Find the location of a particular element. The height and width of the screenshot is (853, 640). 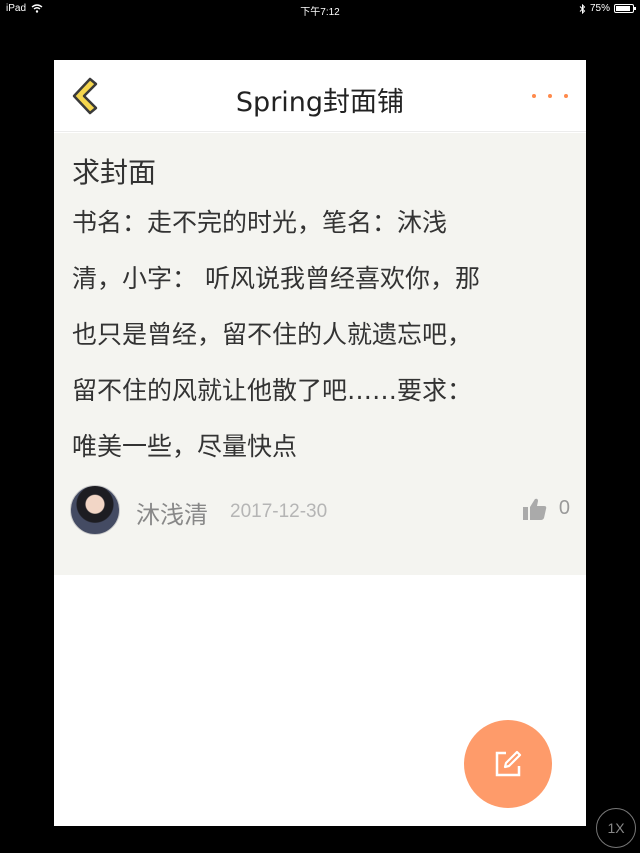

like-button: 0 is located at coordinates (546, 508).